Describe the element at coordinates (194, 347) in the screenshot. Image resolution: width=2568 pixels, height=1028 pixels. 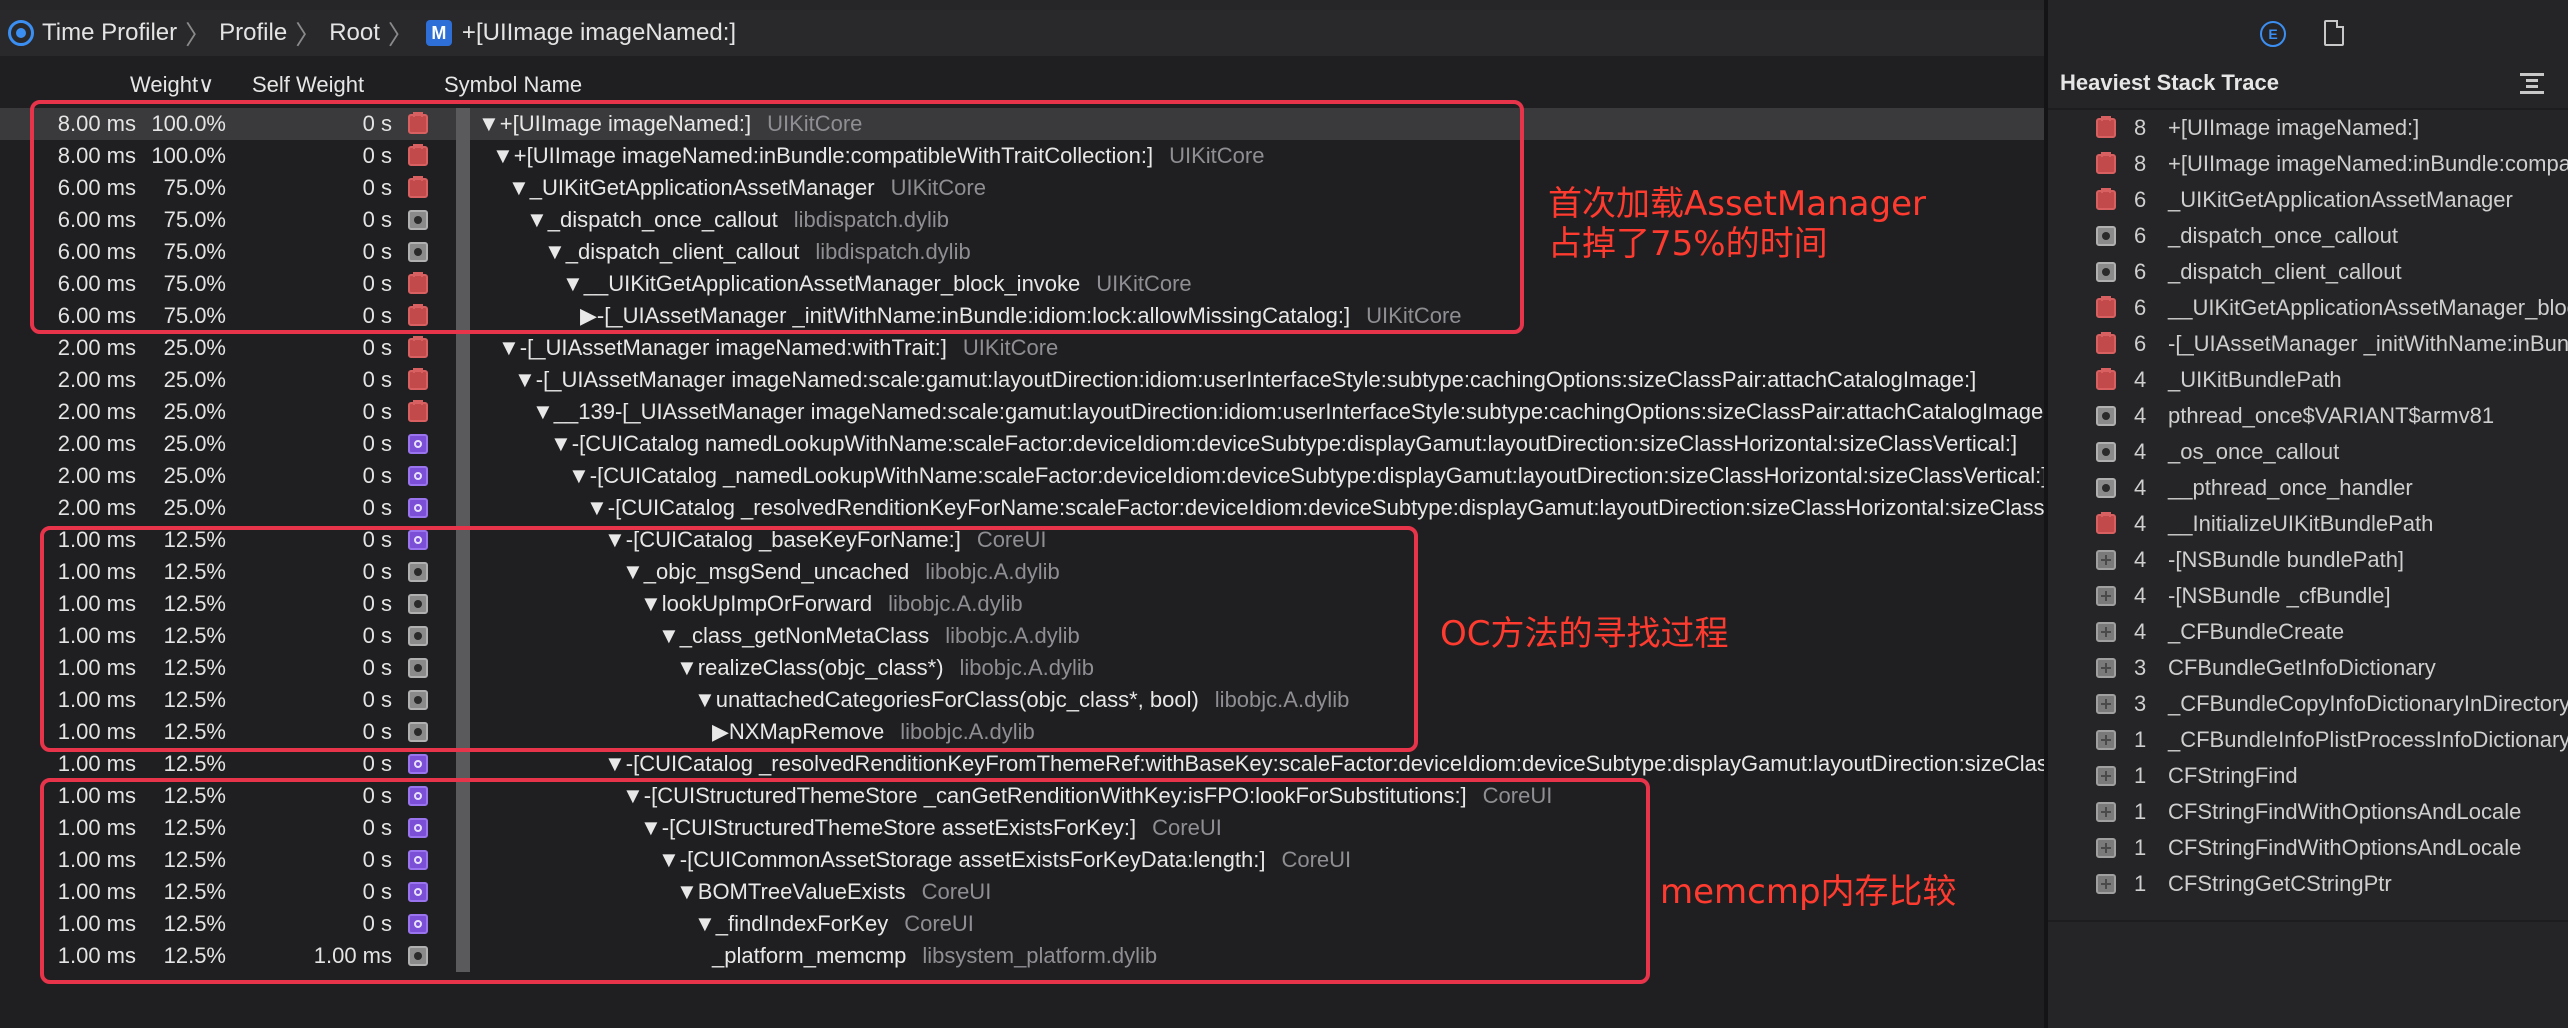
I see `weight-percent: 25.0%` at that location.